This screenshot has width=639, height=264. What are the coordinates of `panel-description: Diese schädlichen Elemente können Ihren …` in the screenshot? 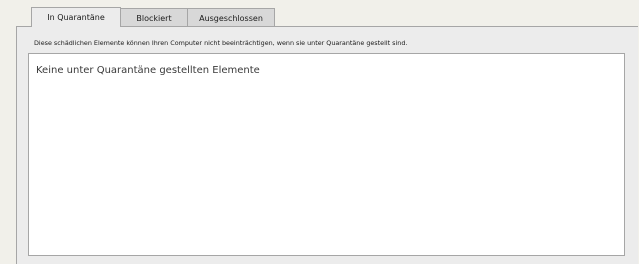 It's located at (221, 43).